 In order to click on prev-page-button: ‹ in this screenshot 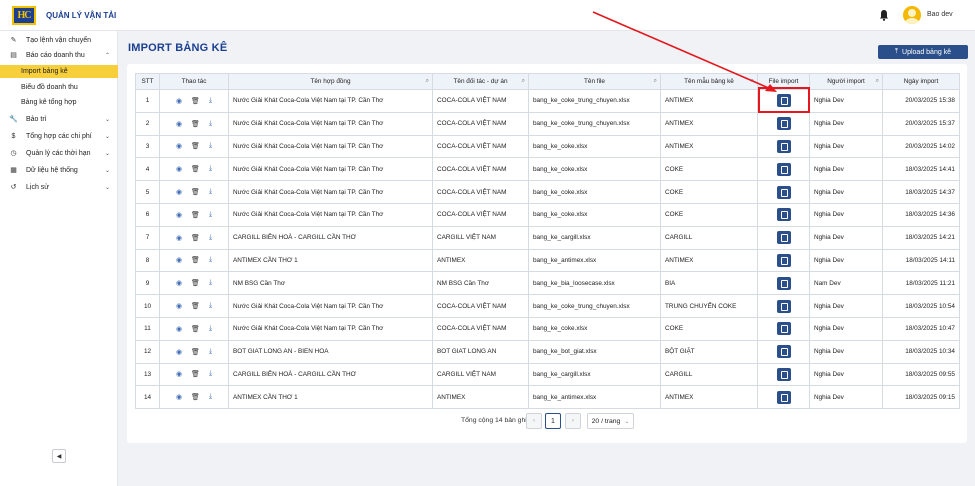, I will do `click(534, 421)`.